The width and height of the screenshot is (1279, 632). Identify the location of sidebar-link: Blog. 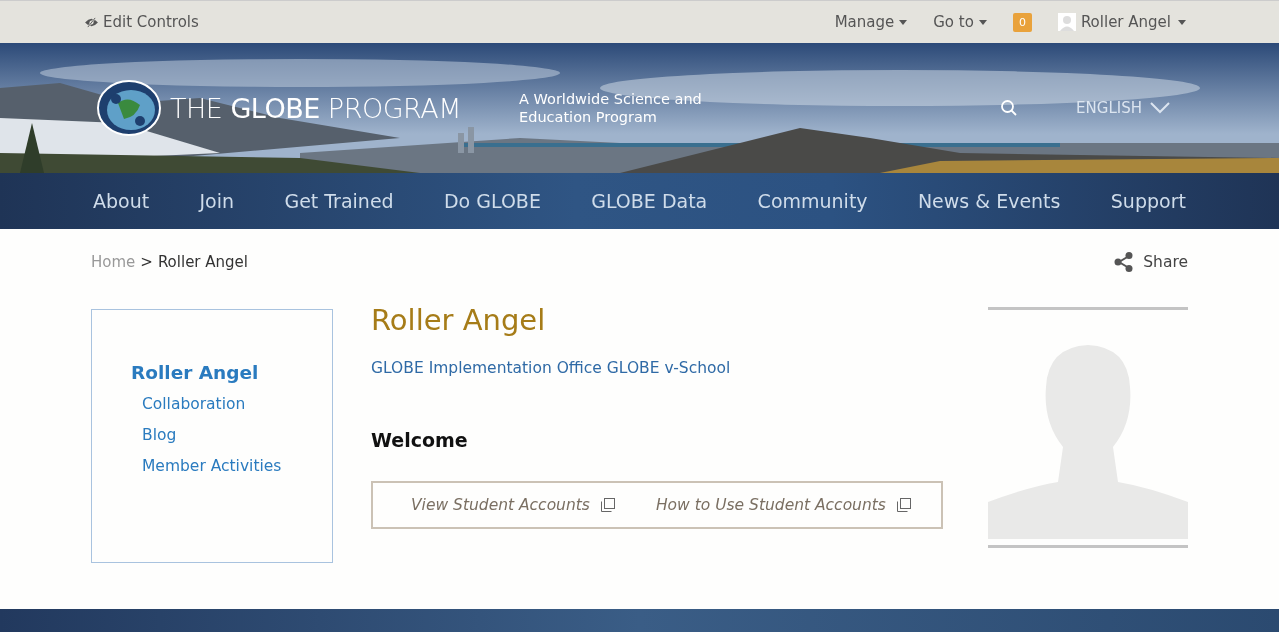
(231, 435).